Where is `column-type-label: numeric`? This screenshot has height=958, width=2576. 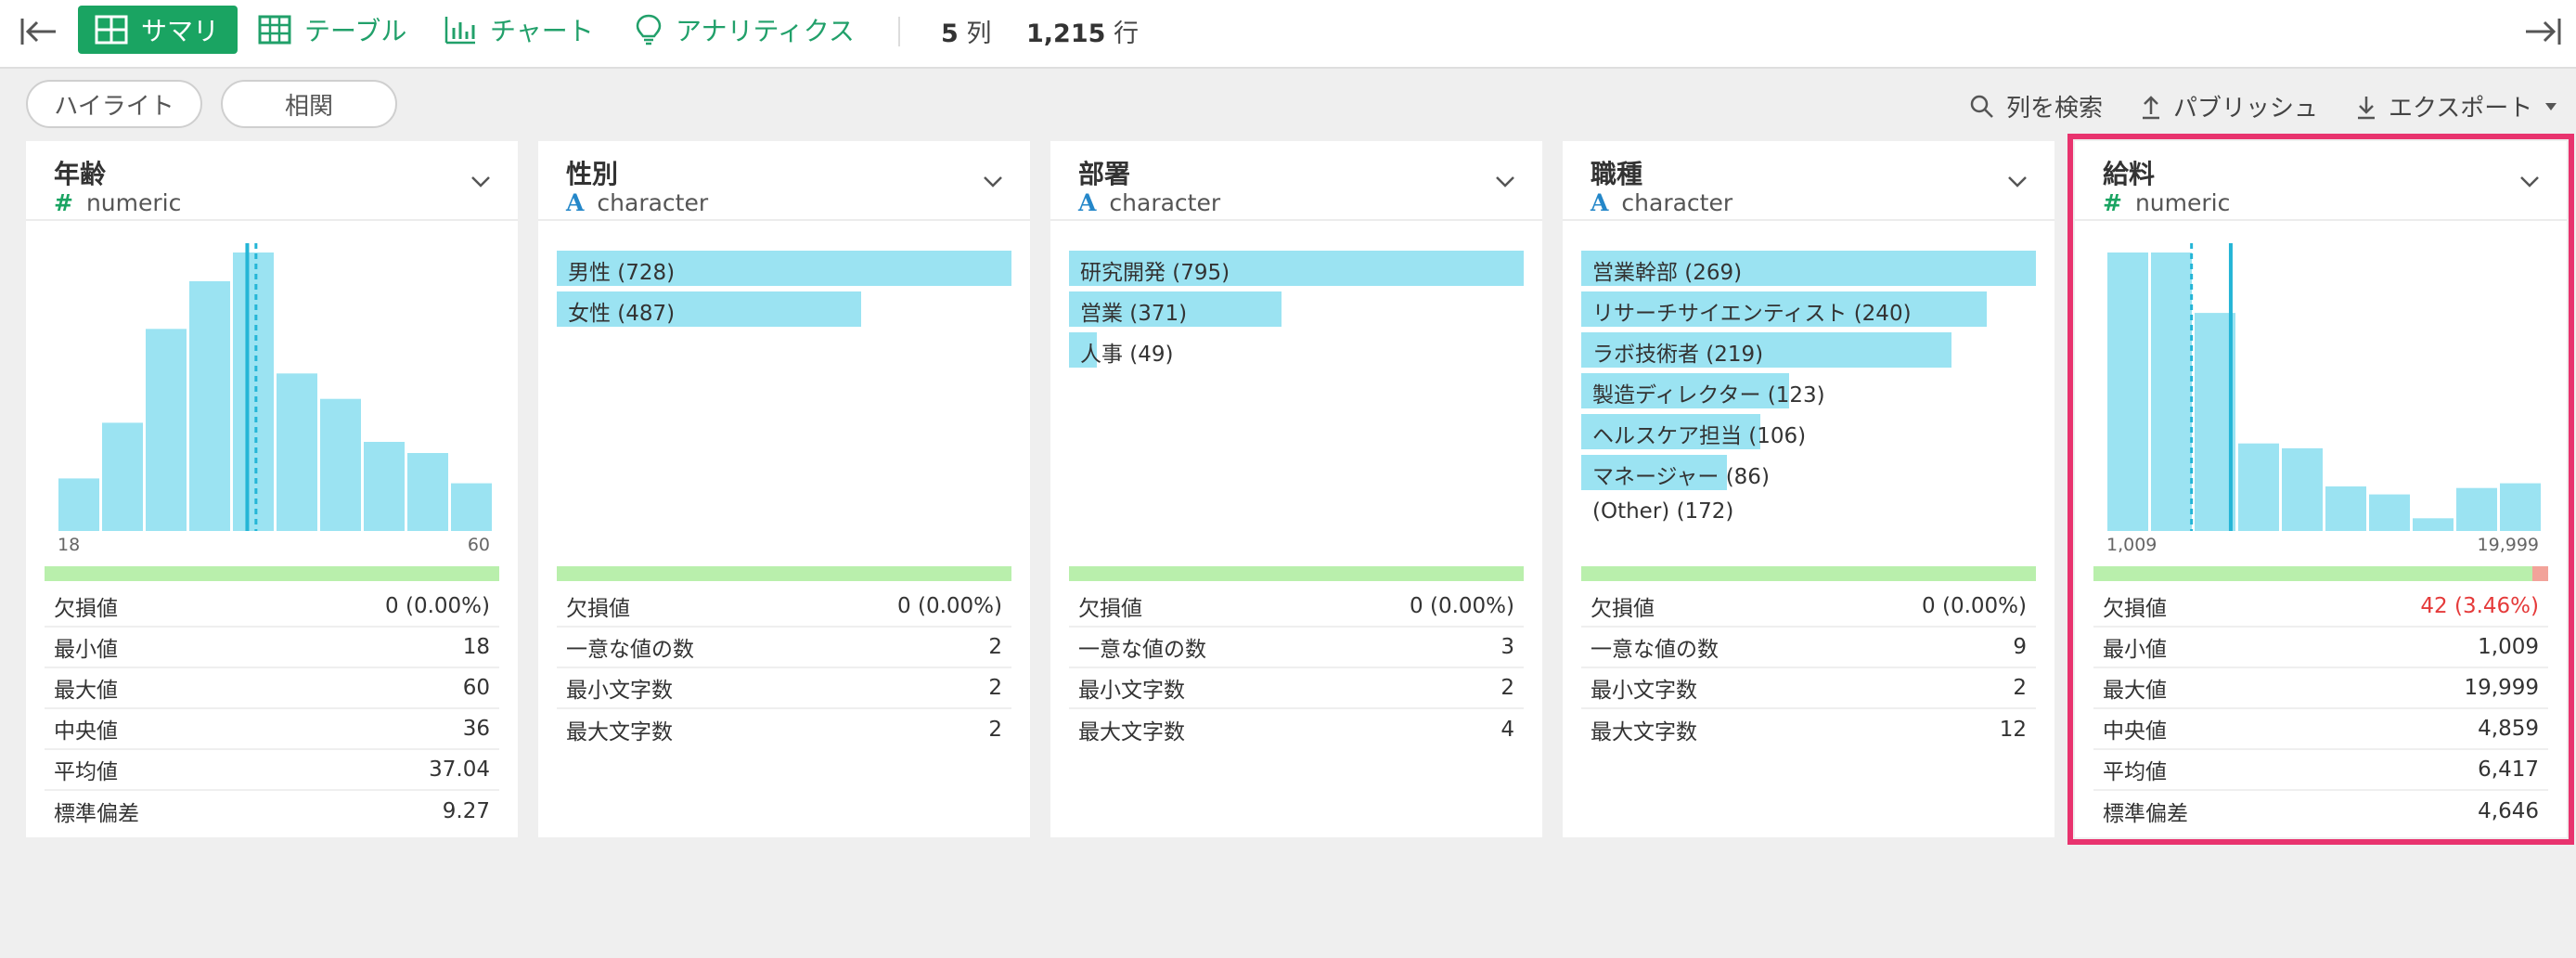
column-type-label: numeric is located at coordinates (2182, 203).